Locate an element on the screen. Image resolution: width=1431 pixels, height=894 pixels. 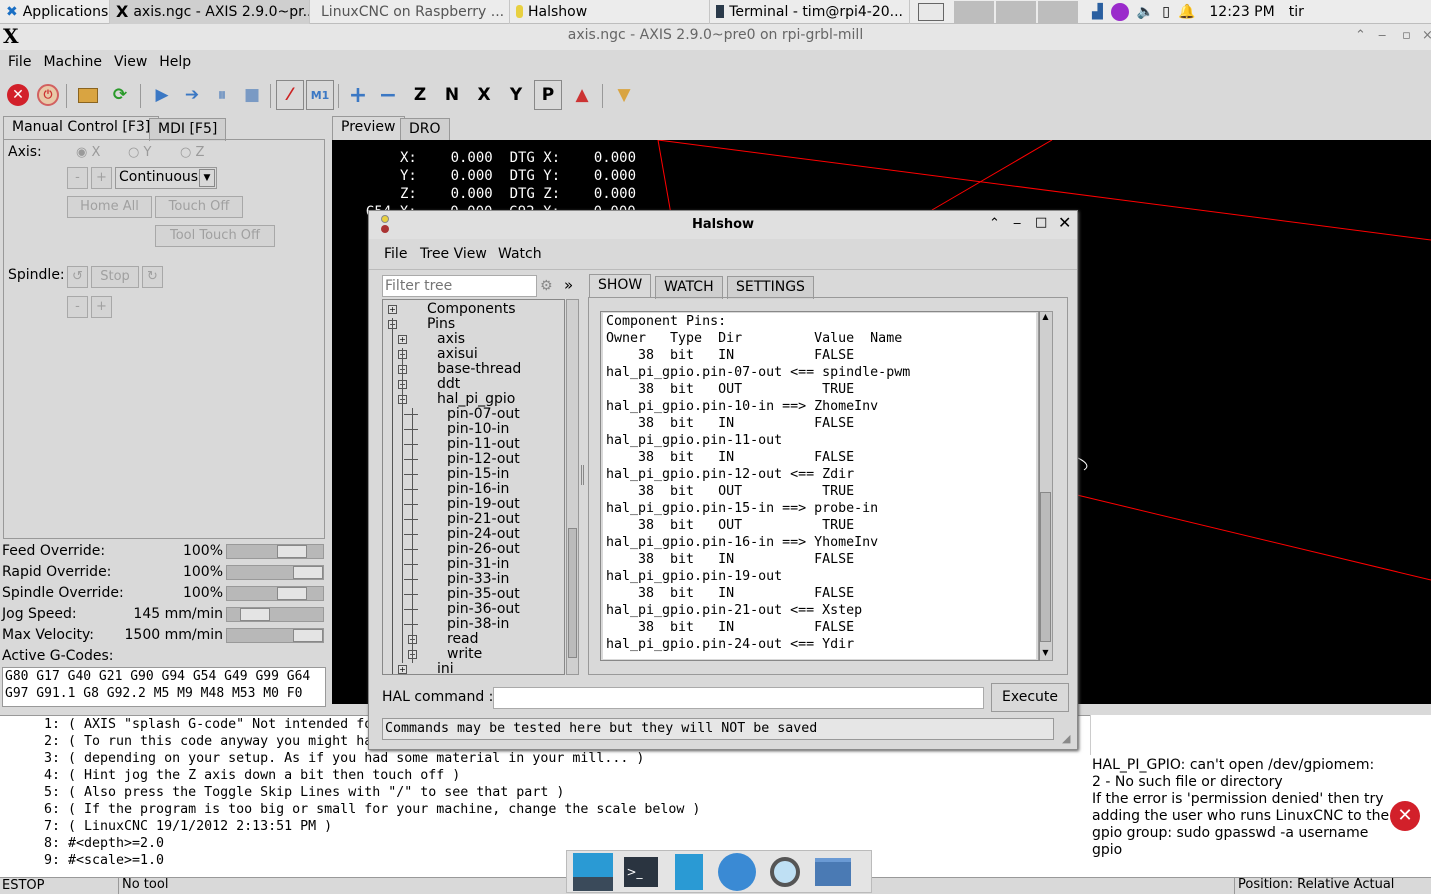
dock-web-browser is located at coordinates (736, 872).